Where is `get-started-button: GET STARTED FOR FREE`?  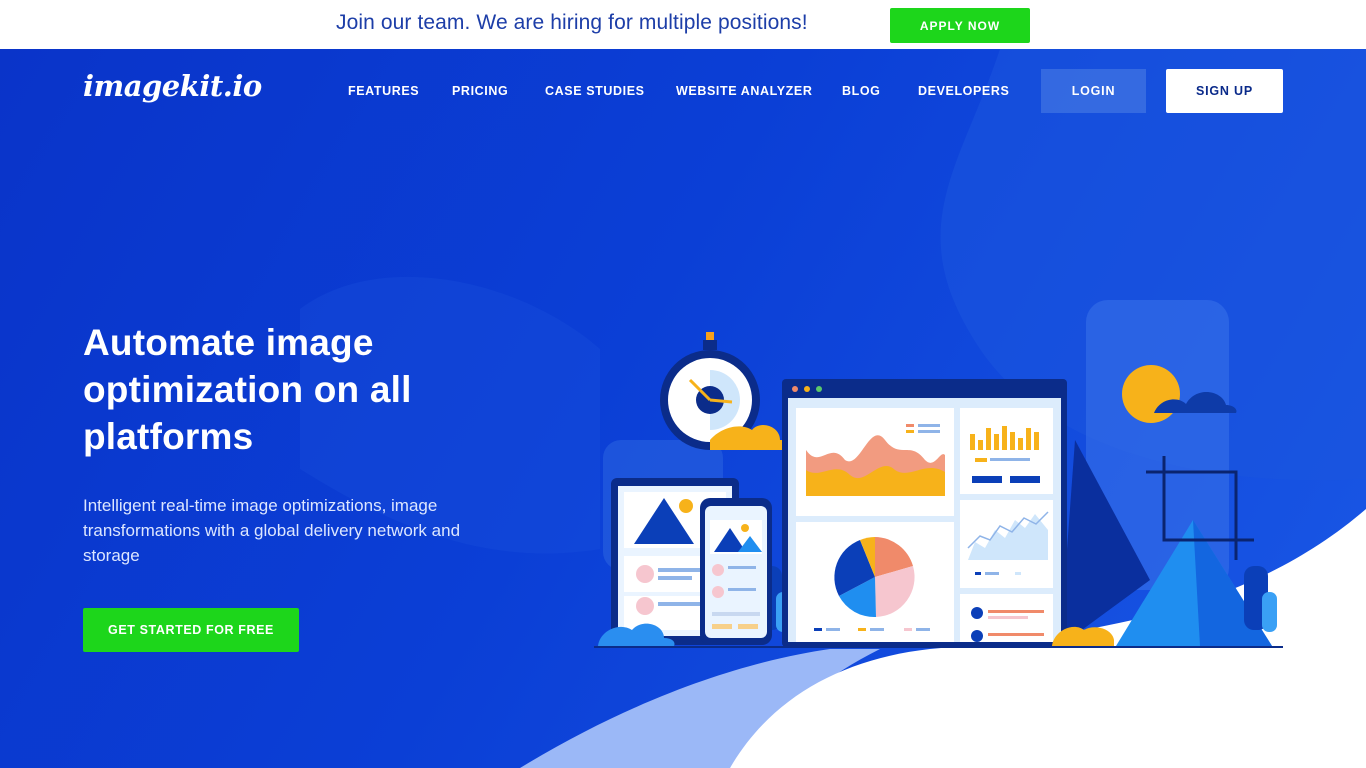
get-started-button: GET STARTED FOR FREE is located at coordinates (191, 630).